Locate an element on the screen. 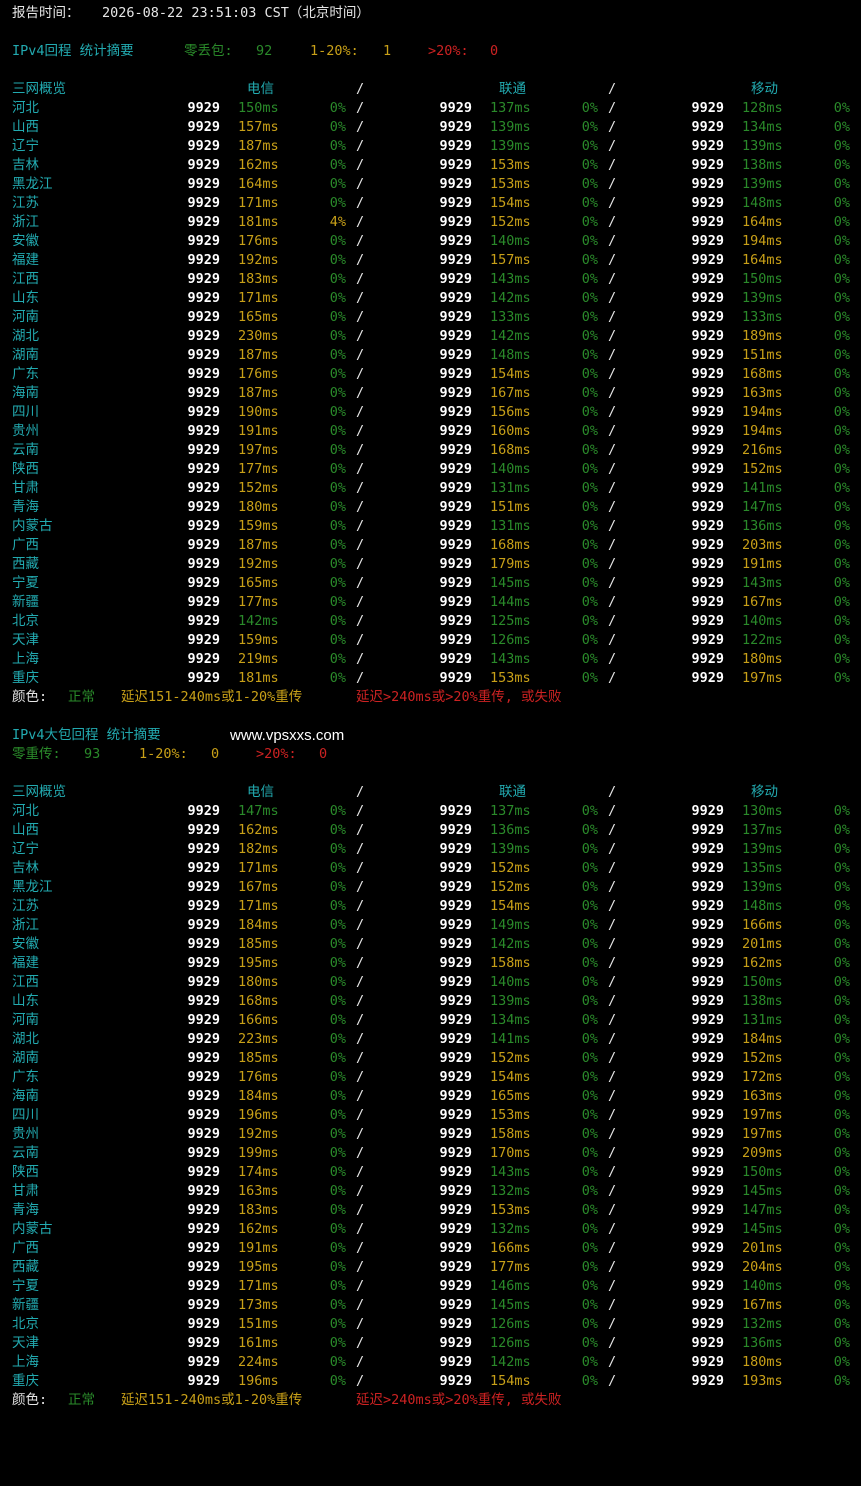 The width and height of the screenshot is (861, 1486). table-row: 广西 9929 187ms 0% / 9929 168ms 0% / 9929 203ms 0% is located at coordinates (430, 545).